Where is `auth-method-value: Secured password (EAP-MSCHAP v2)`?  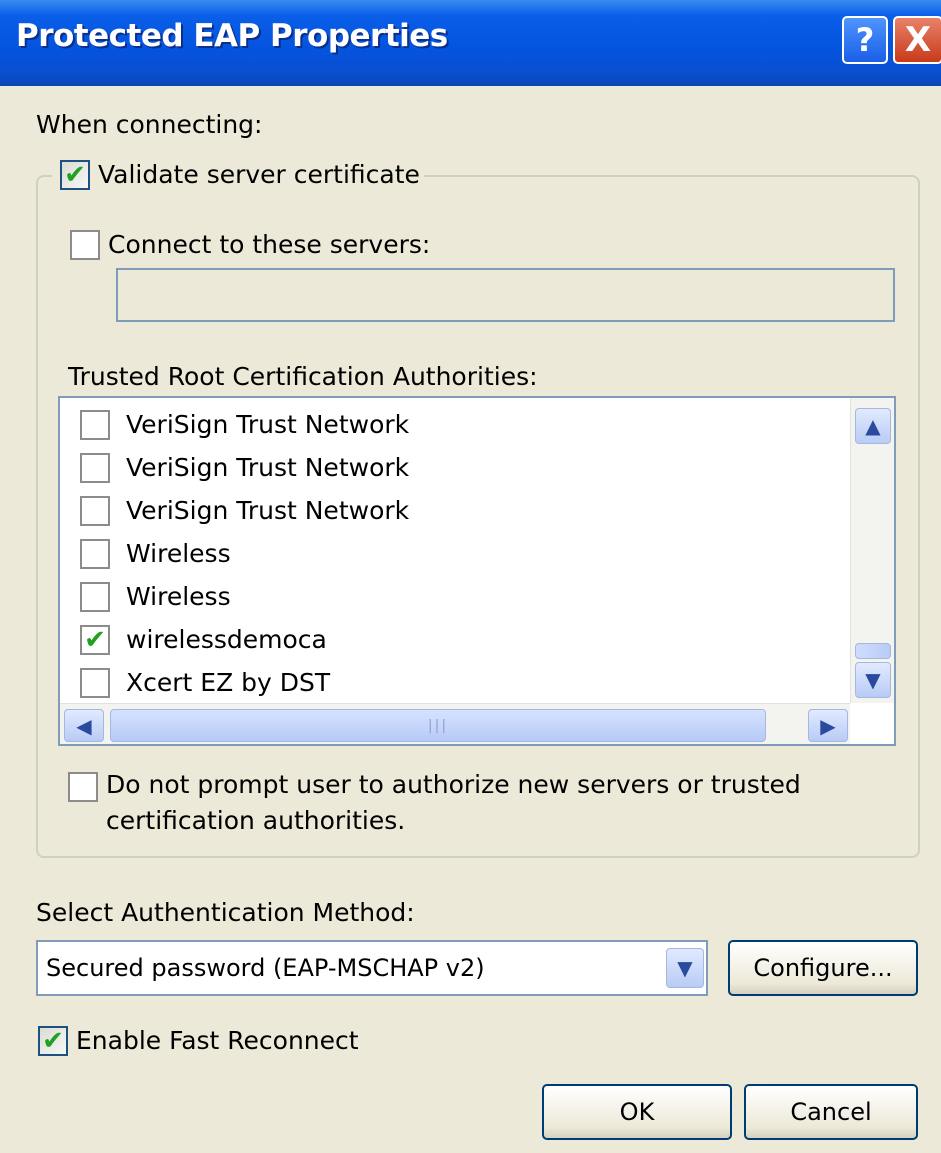 auth-method-value: Secured password (EAP-MSCHAP v2) is located at coordinates (265, 968).